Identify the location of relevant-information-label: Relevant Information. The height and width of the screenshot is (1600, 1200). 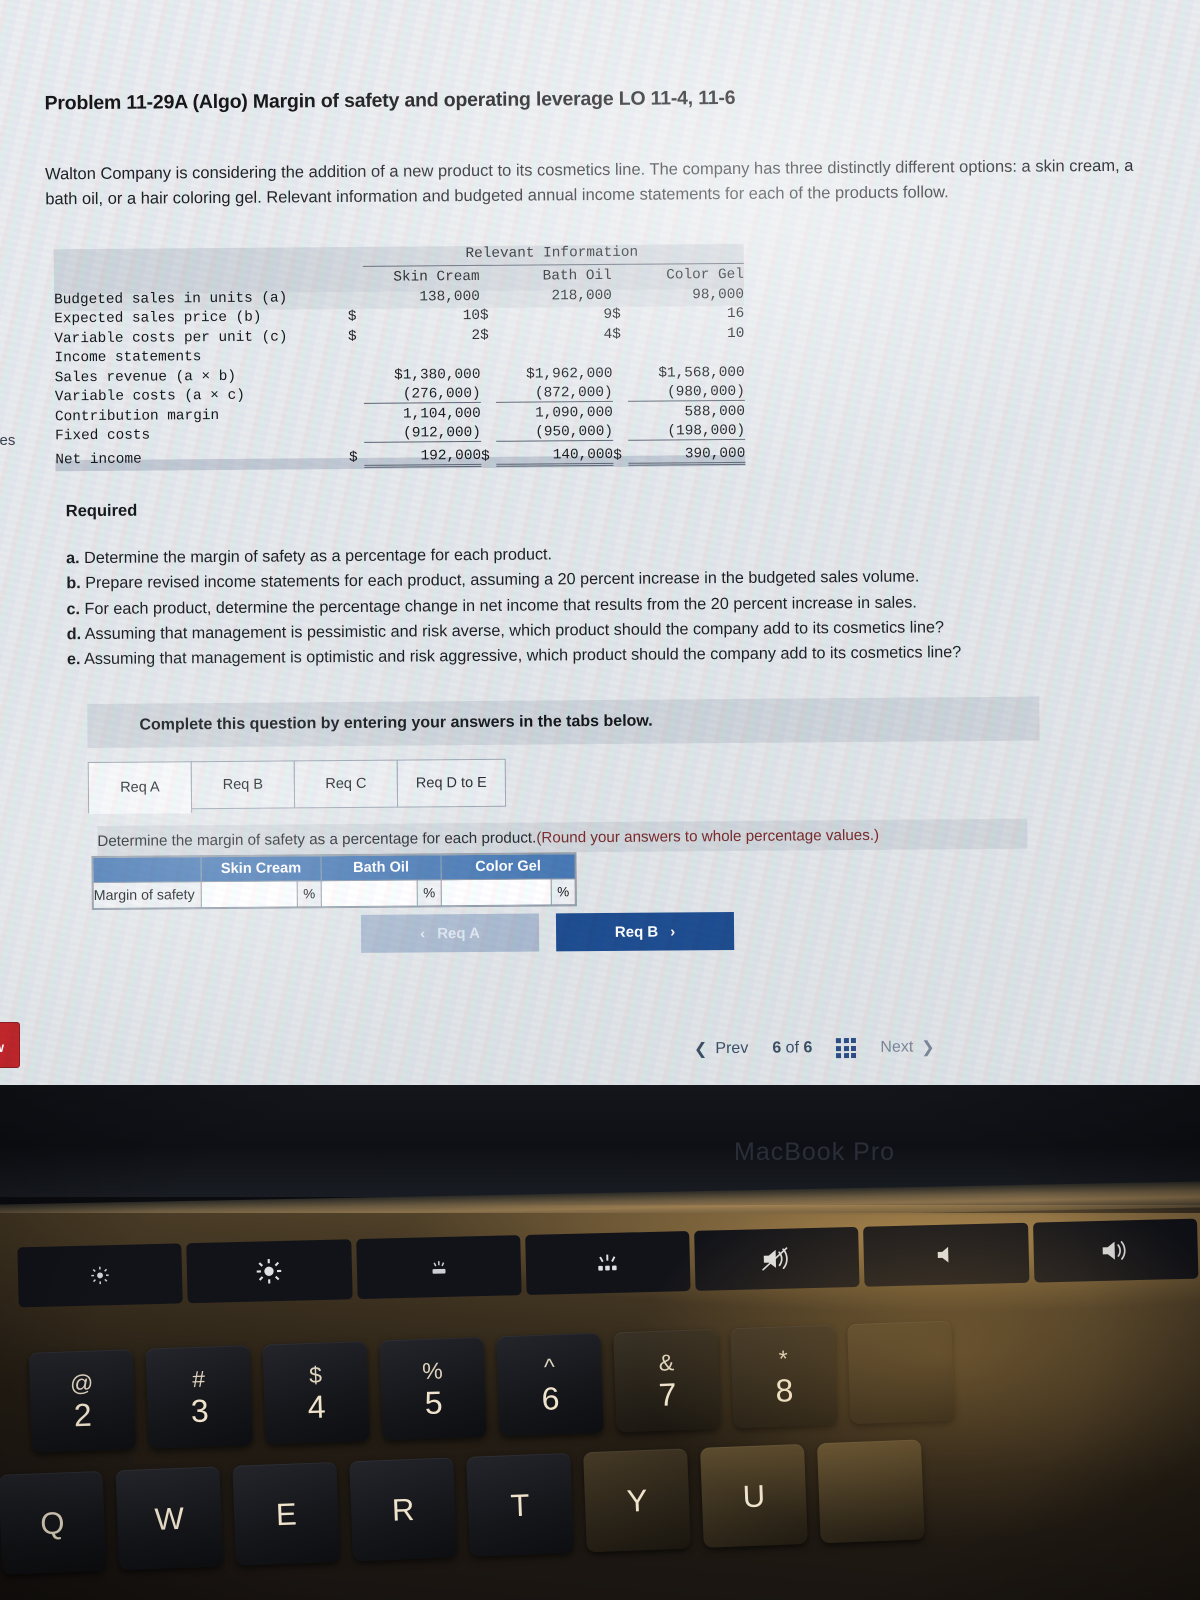
(552, 253).